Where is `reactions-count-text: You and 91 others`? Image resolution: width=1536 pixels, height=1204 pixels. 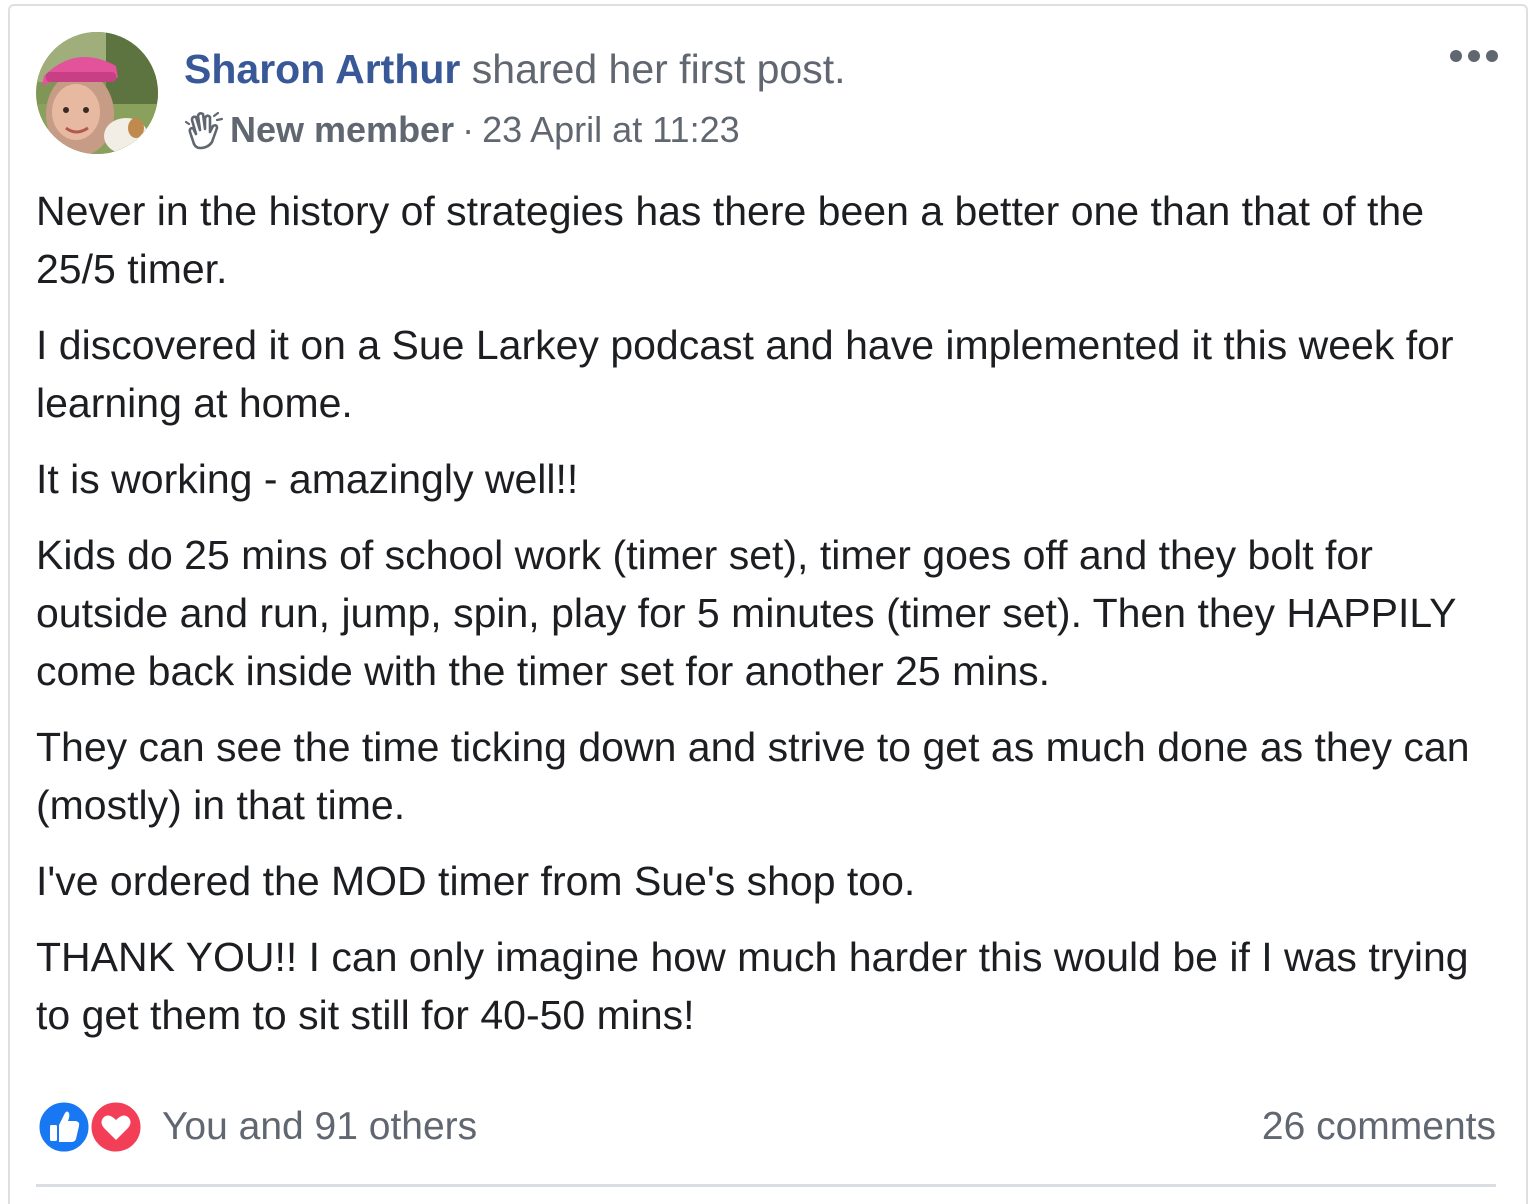
reactions-count-text: You and 91 others is located at coordinates (319, 1127).